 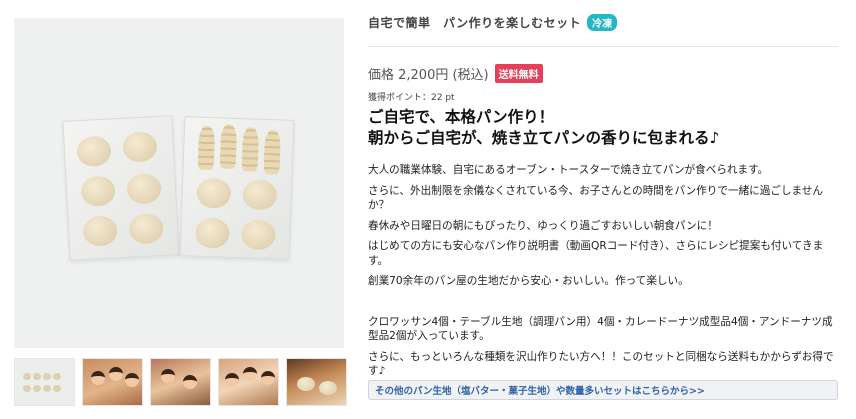 I want to click on more-sets-link: その他のパン生地（塩バター・菓子生地）や数量多いセットはこちらから>>, so click(x=540, y=390).